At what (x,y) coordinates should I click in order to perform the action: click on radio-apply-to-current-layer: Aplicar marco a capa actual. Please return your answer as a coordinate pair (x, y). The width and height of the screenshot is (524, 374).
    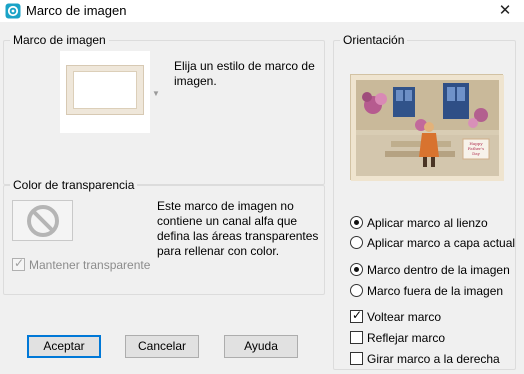
    Looking at the image, I should click on (432, 243).